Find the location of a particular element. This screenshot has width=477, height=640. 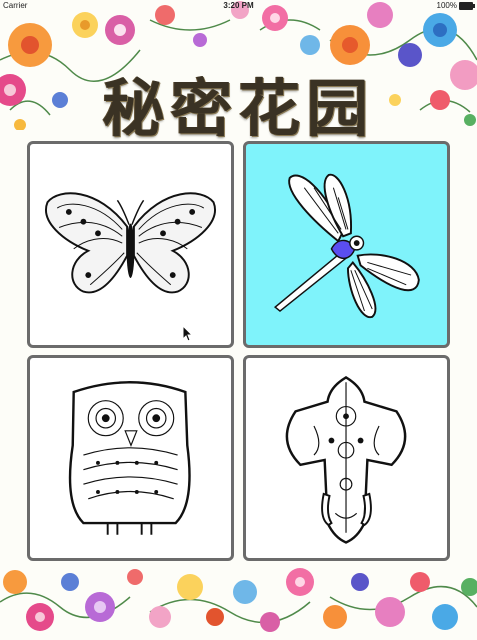

page-title: 秘密花园 is located at coordinates (238, 108).